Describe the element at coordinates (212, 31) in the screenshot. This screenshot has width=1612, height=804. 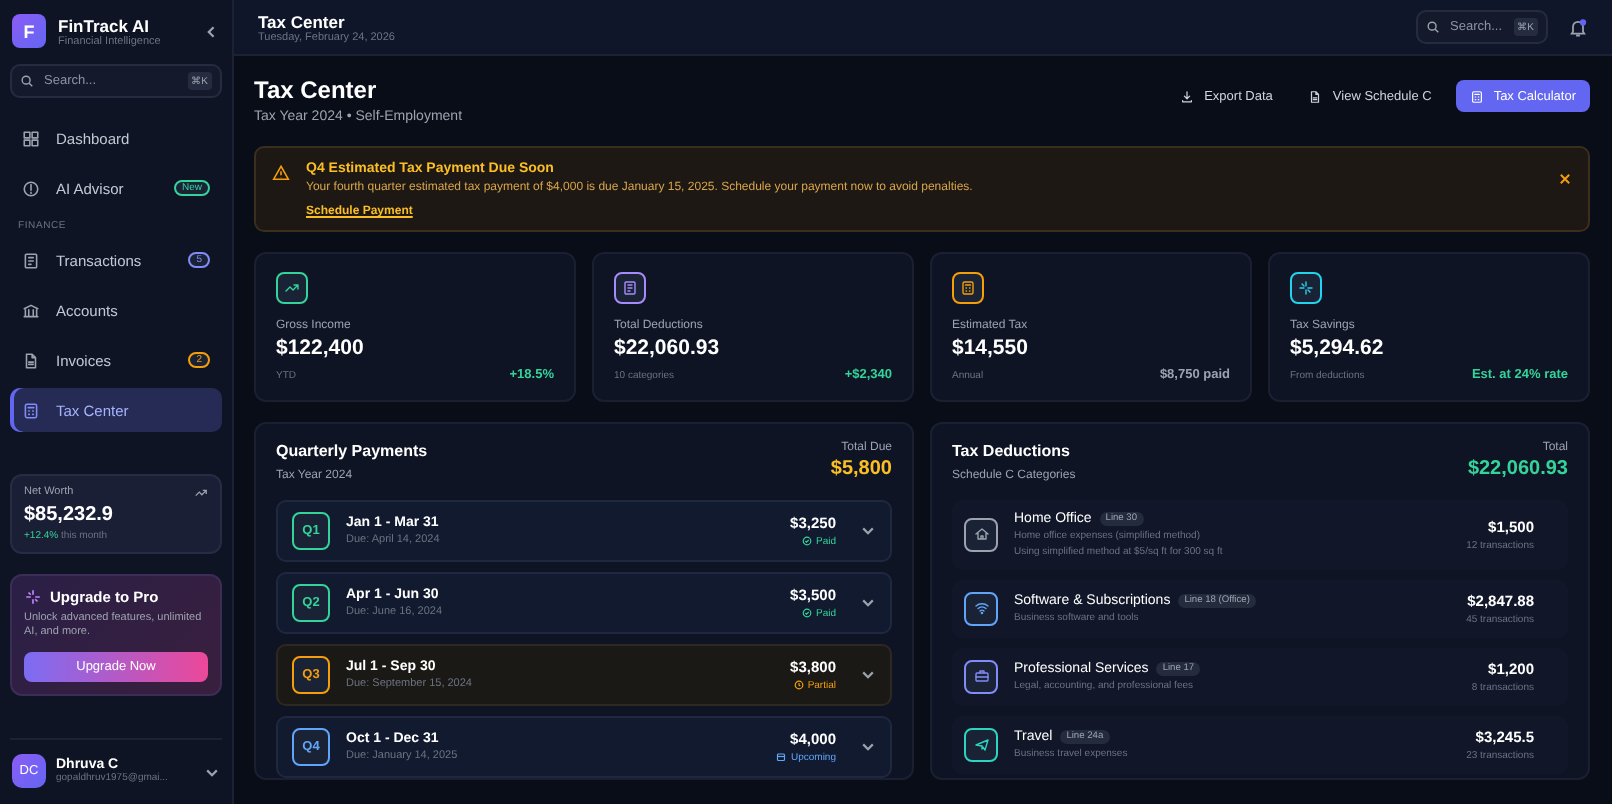
I see `collapse-chevron-icon` at that location.